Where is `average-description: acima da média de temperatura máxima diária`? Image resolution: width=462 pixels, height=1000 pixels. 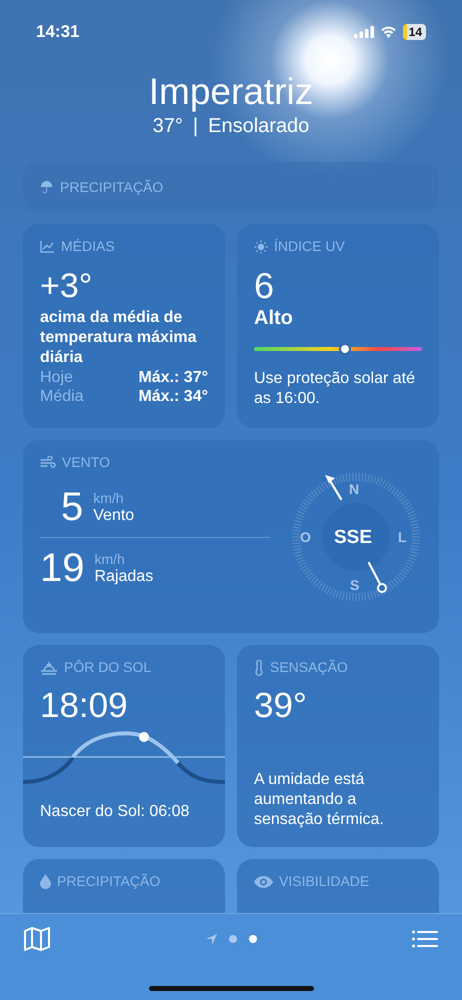 average-description: acima da média de temperatura máxima diária is located at coordinates (119, 338).